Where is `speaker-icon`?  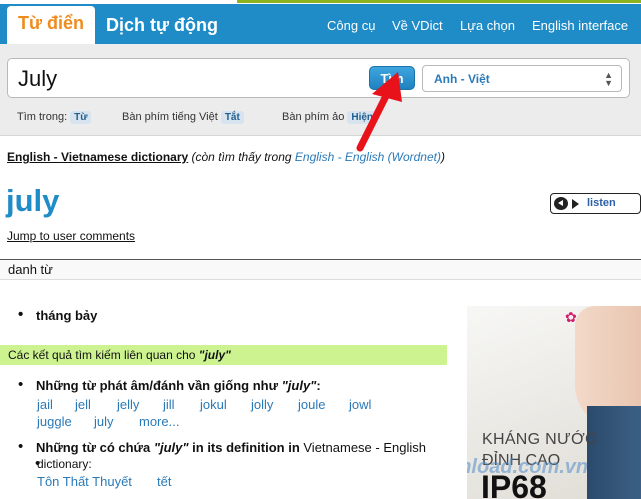
speaker-icon is located at coordinates (561, 203).